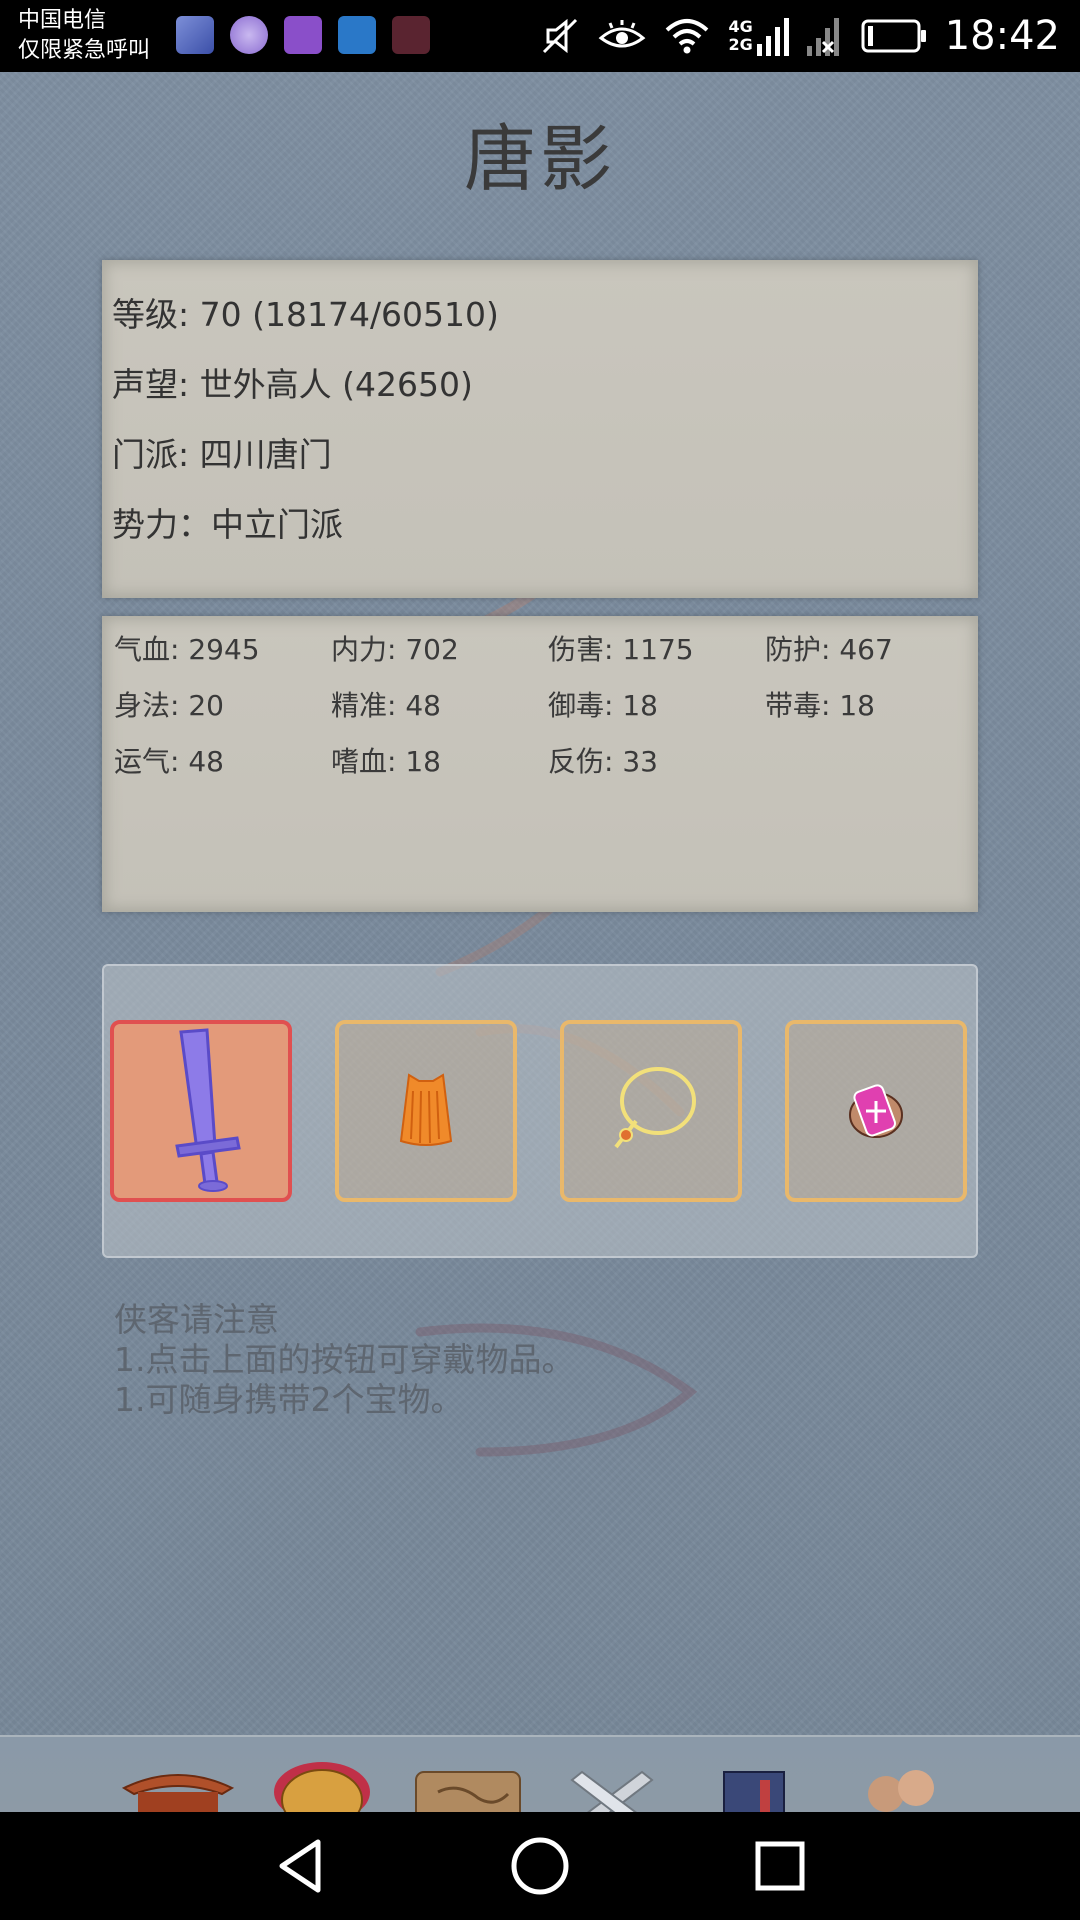  What do you see at coordinates (386, 761) in the screenshot?
I see `stat-lifesteal: 嗜血: 18` at bounding box center [386, 761].